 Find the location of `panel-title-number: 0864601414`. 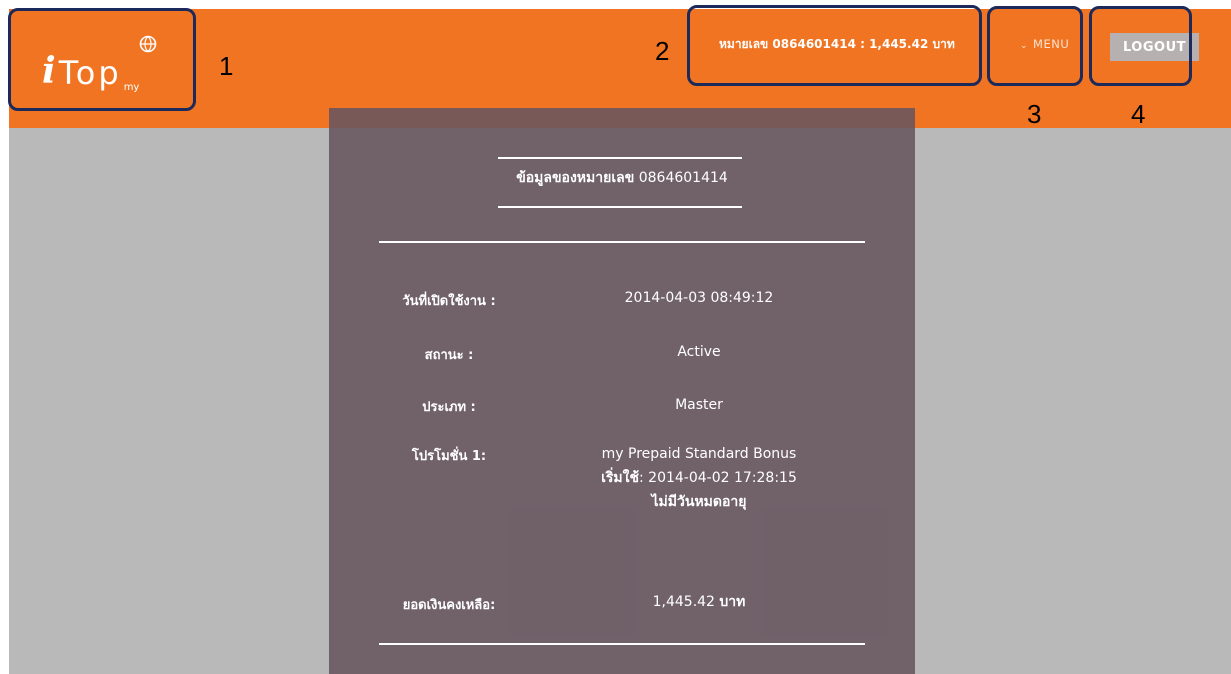

panel-title-number: 0864601414 is located at coordinates (683, 178).